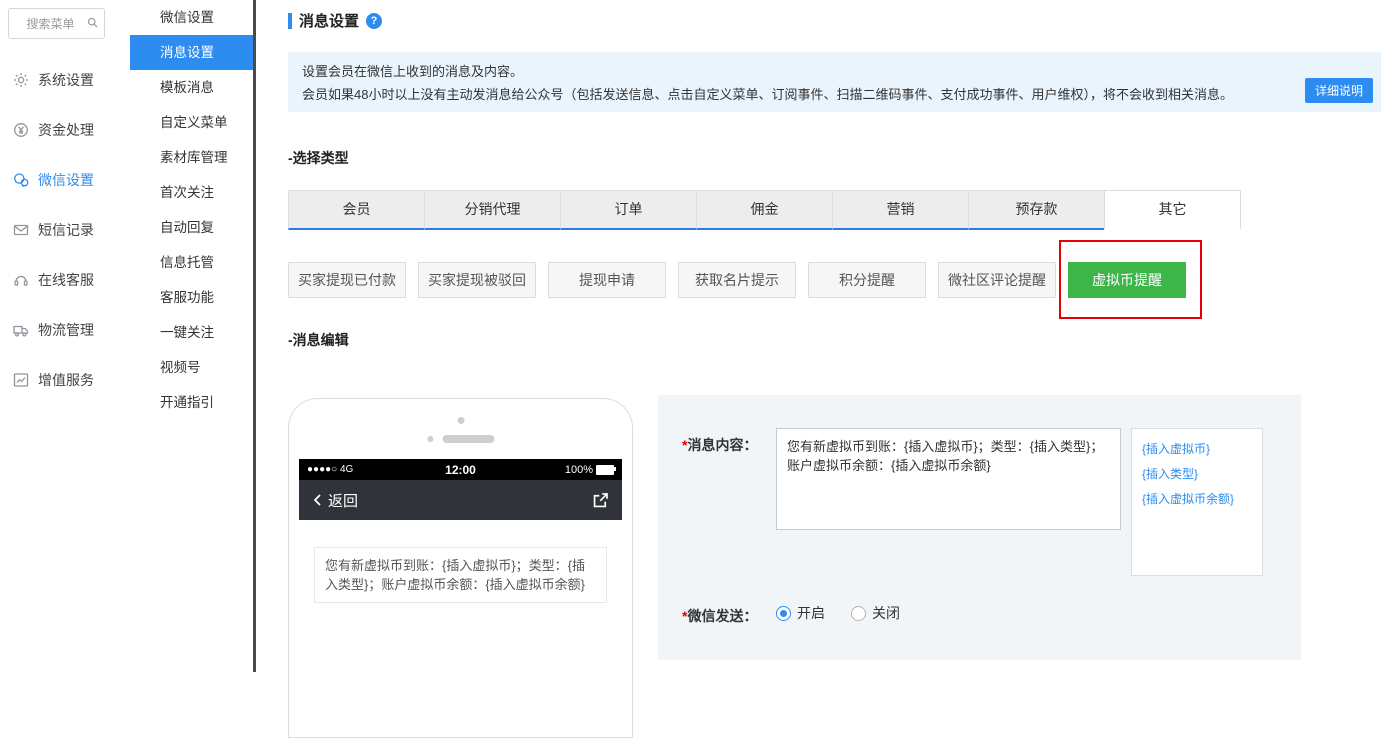 The width and height of the screenshot is (1385, 738). Describe the element at coordinates (607, 280) in the screenshot. I see `subtype-withdraw-apply: 提现申请` at that location.